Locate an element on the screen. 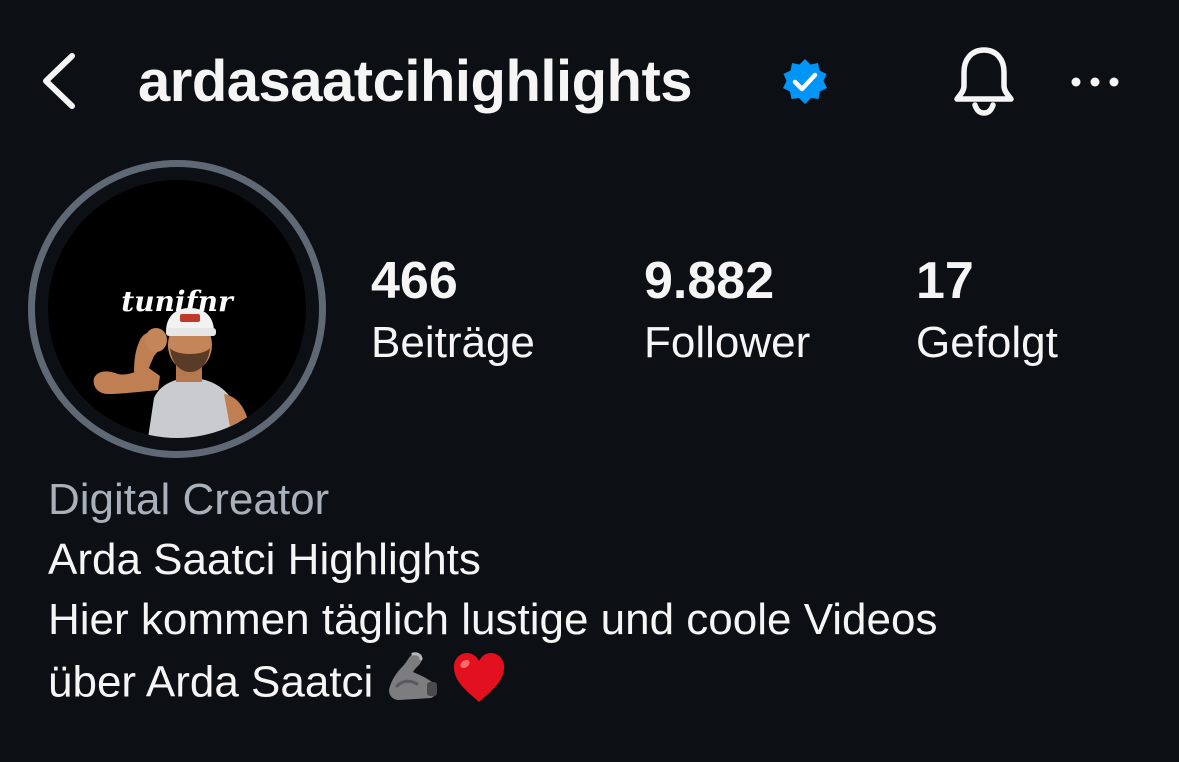  chevron-left-icon is located at coordinates (59, 81).